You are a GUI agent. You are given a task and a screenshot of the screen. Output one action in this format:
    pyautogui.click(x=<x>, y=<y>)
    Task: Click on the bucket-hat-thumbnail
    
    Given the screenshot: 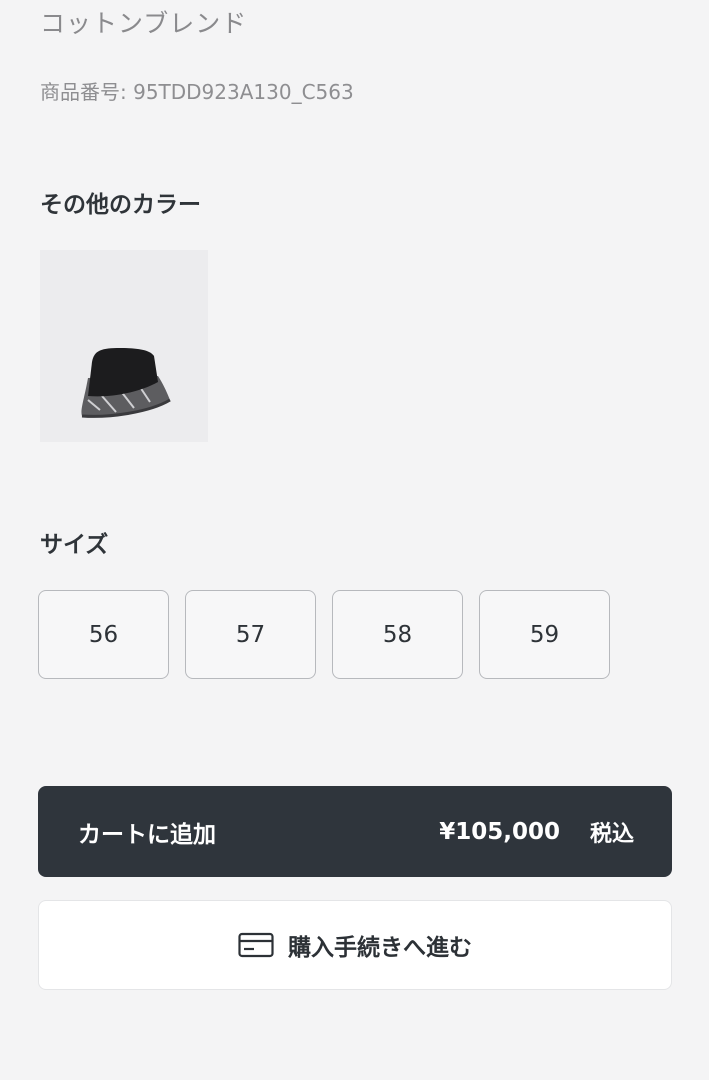 What is the action you would take?
    pyautogui.click(x=126, y=383)
    